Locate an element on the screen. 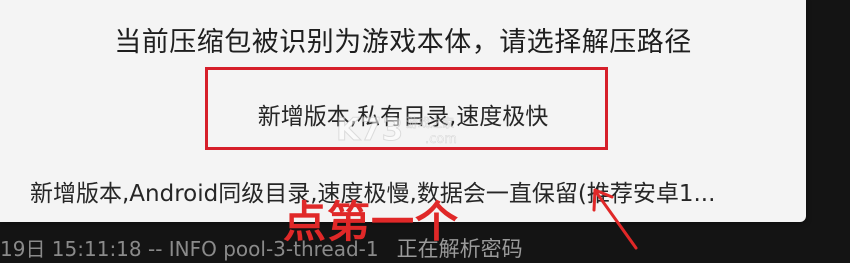  highlight-box is located at coordinates (406, 108).